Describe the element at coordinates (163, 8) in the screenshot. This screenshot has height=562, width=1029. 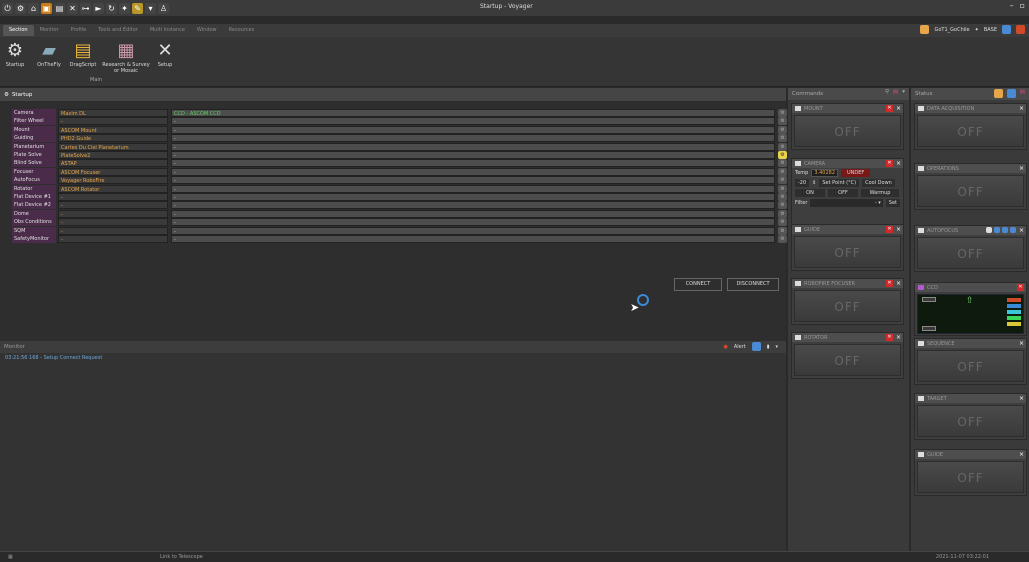
I see `person-icon: ♙` at that location.